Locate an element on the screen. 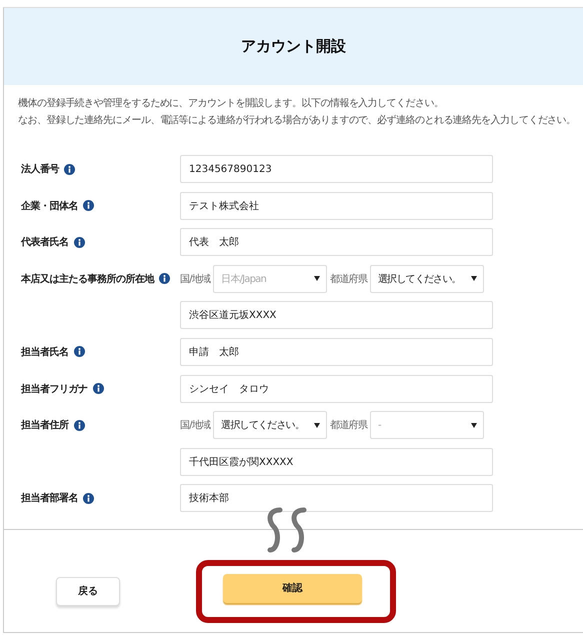 This screenshot has width=583, height=637. input-field: 技術本部 is located at coordinates (336, 498).